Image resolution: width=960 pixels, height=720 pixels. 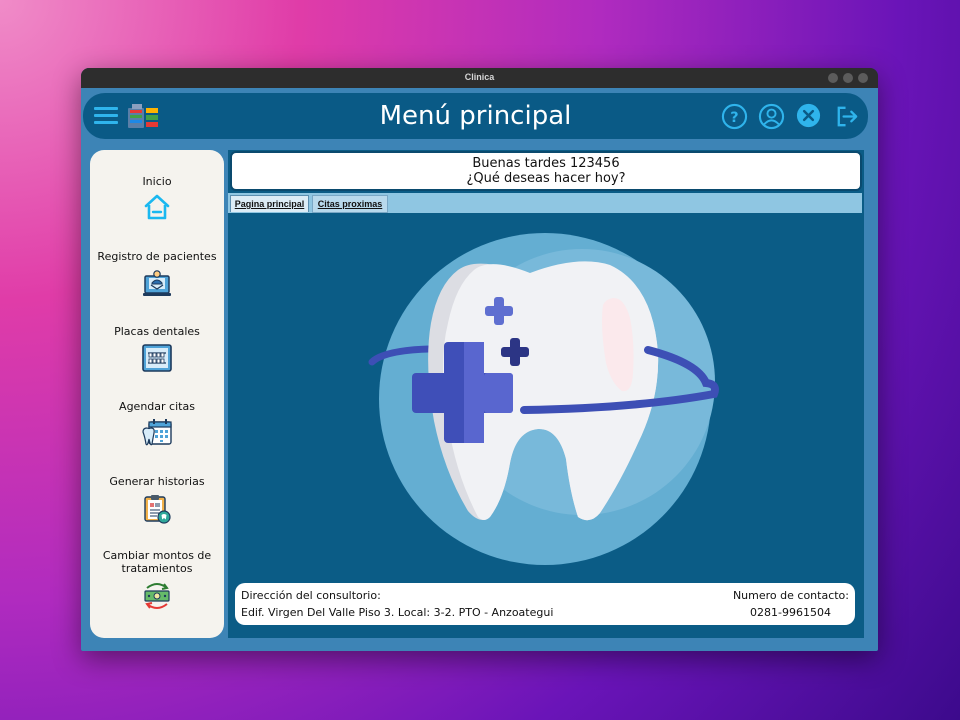 I want to click on calendar-tooth-icon, so click(x=157, y=432).